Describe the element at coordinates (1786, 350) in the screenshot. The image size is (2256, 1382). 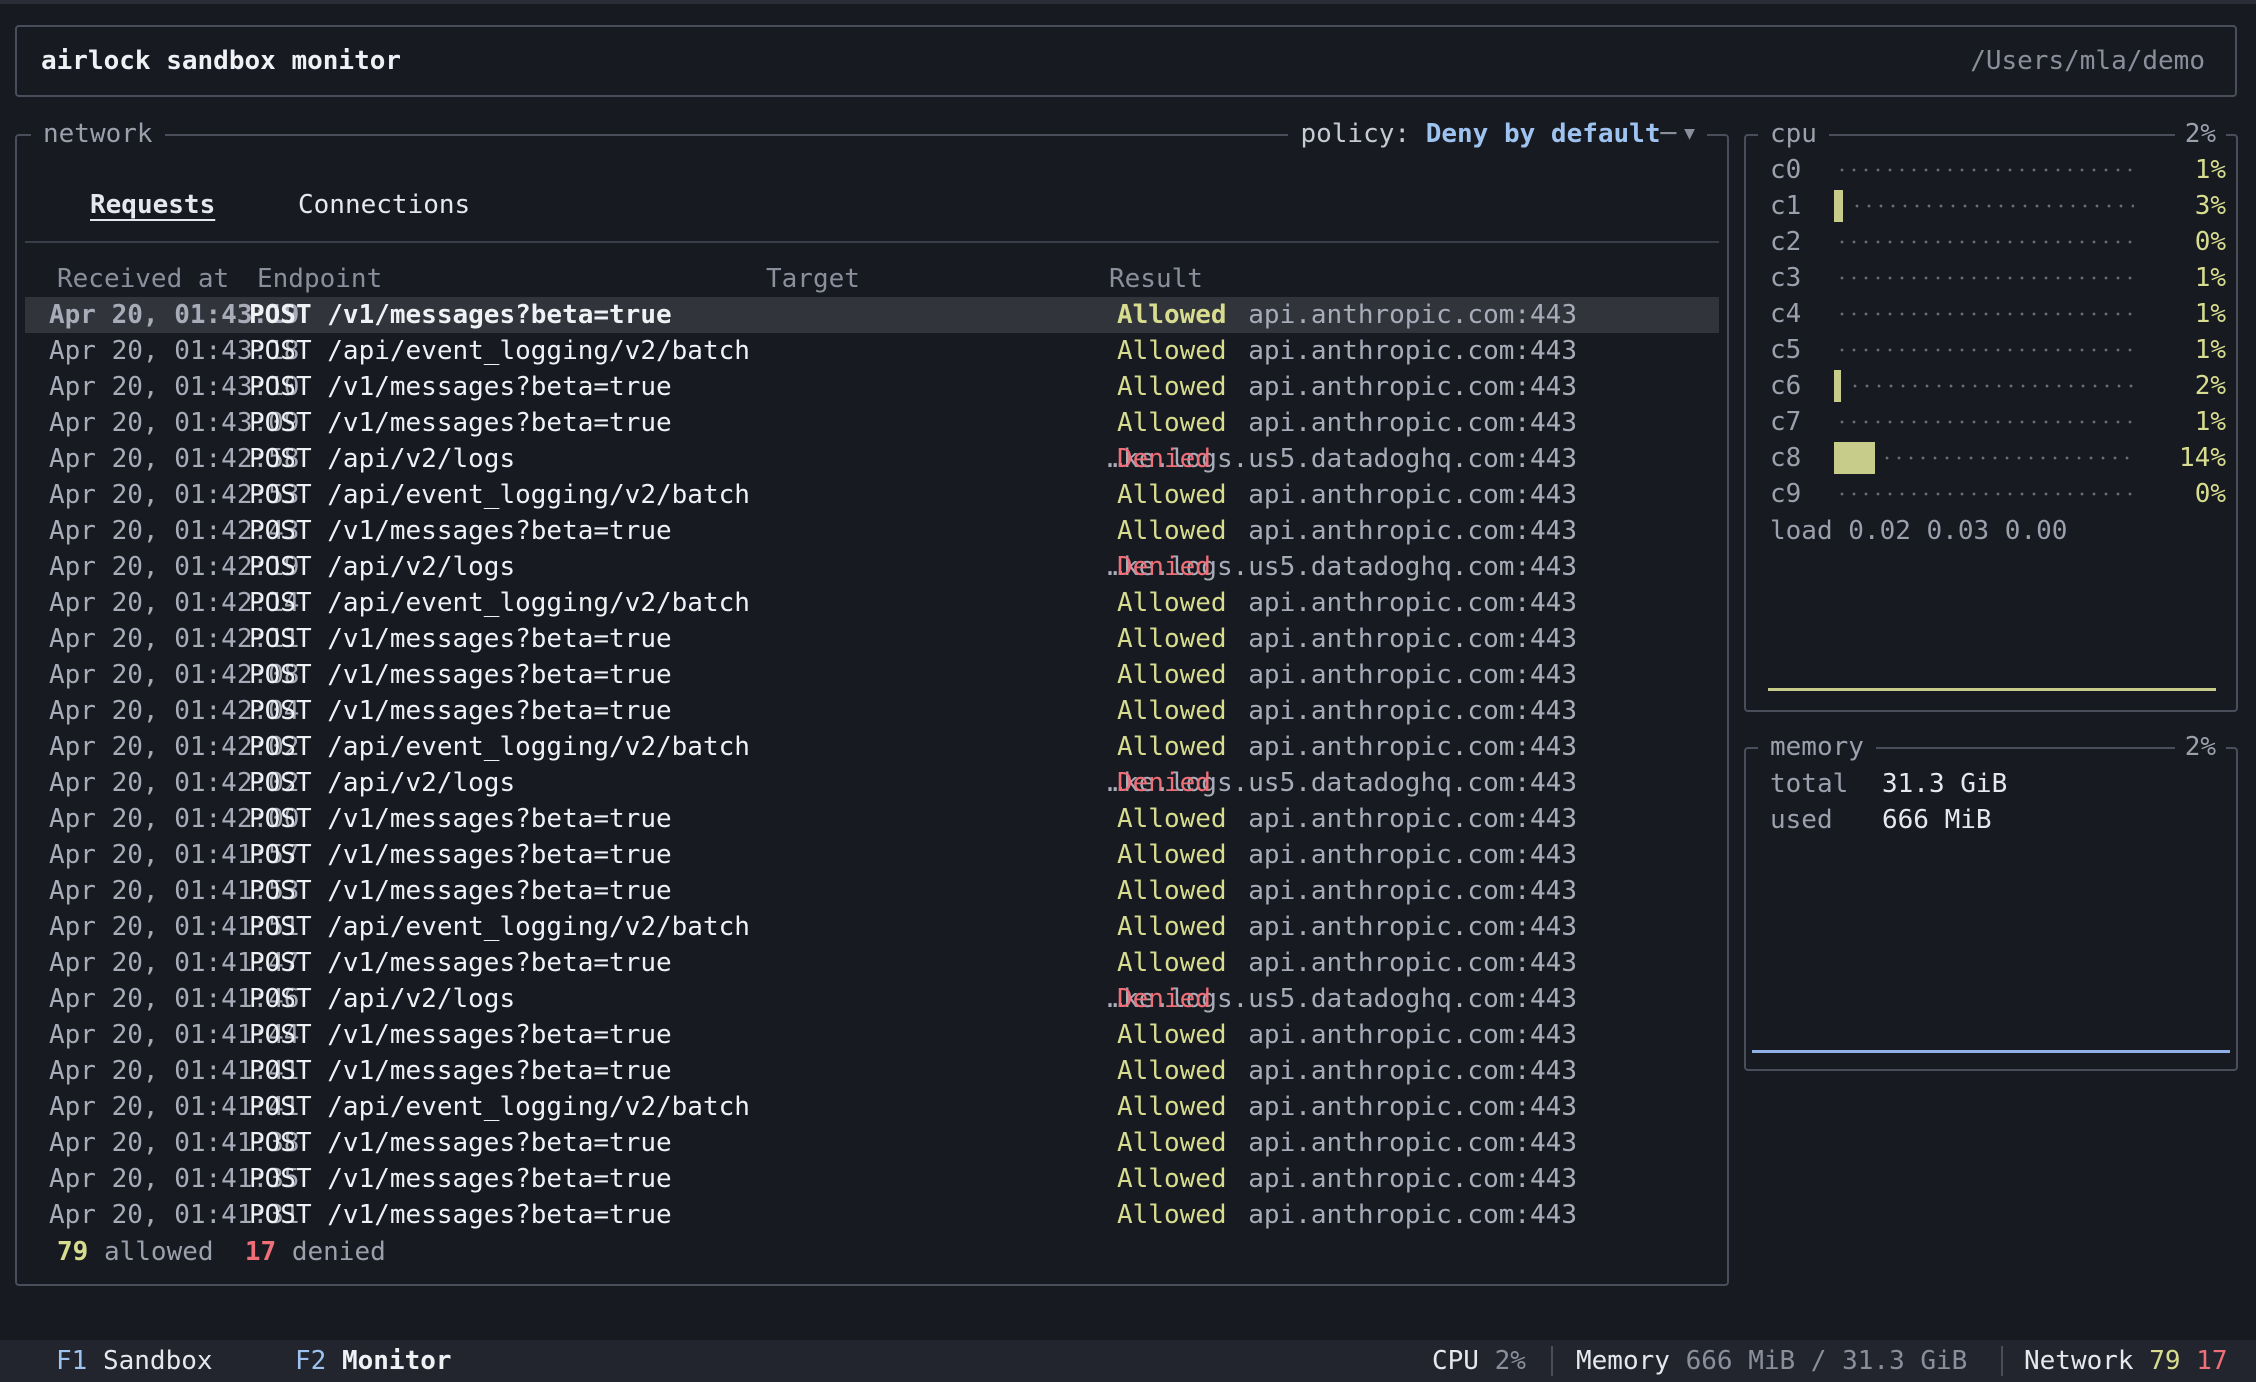
I see `cpu-core-name: c5` at that location.